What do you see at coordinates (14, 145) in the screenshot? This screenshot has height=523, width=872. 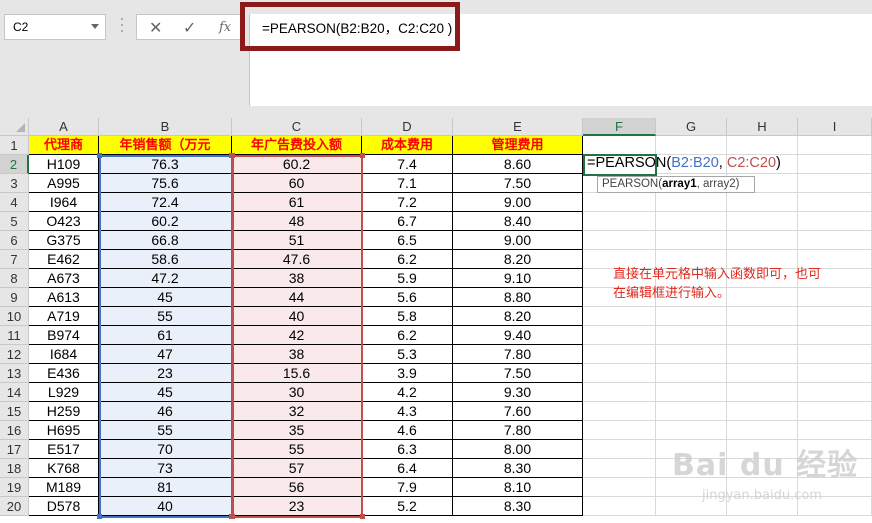 I see `row-header-1: 1` at bounding box center [14, 145].